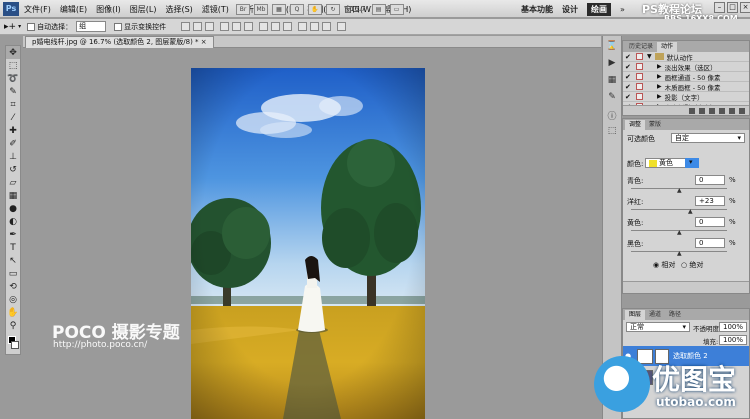  What do you see at coordinates (635, 315) in the screenshot?
I see `panel-tab: 图层` at bounding box center [635, 315].